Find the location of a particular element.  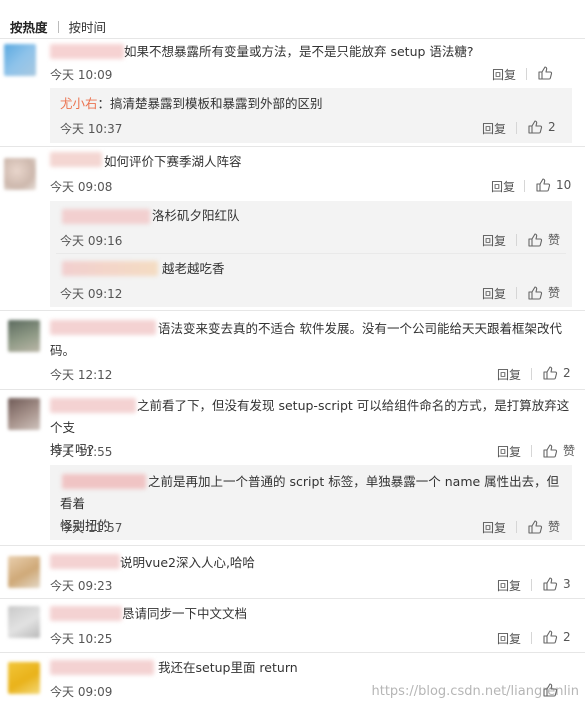

reply-text: 洛杉矶夕阳红队 is located at coordinates (196, 215).